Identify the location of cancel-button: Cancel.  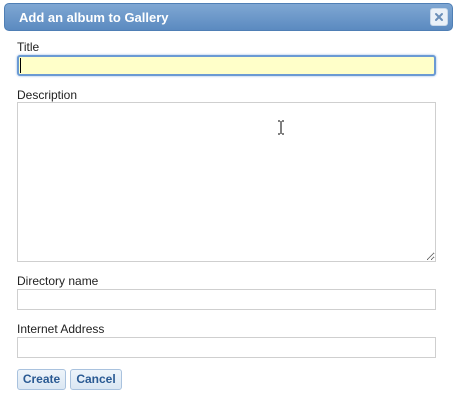
(96, 379).